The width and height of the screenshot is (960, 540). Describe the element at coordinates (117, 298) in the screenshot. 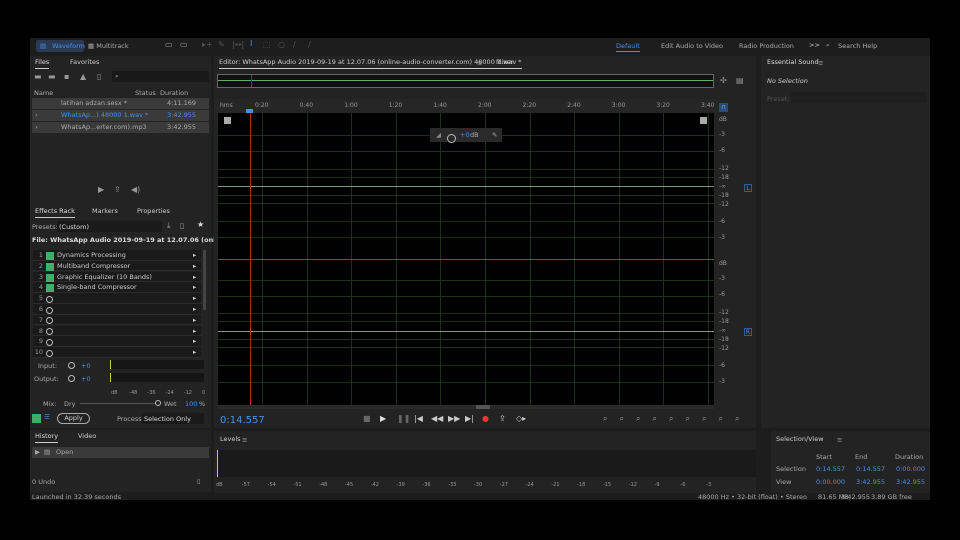

I see `effect-slot: 5 ▸` at that location.